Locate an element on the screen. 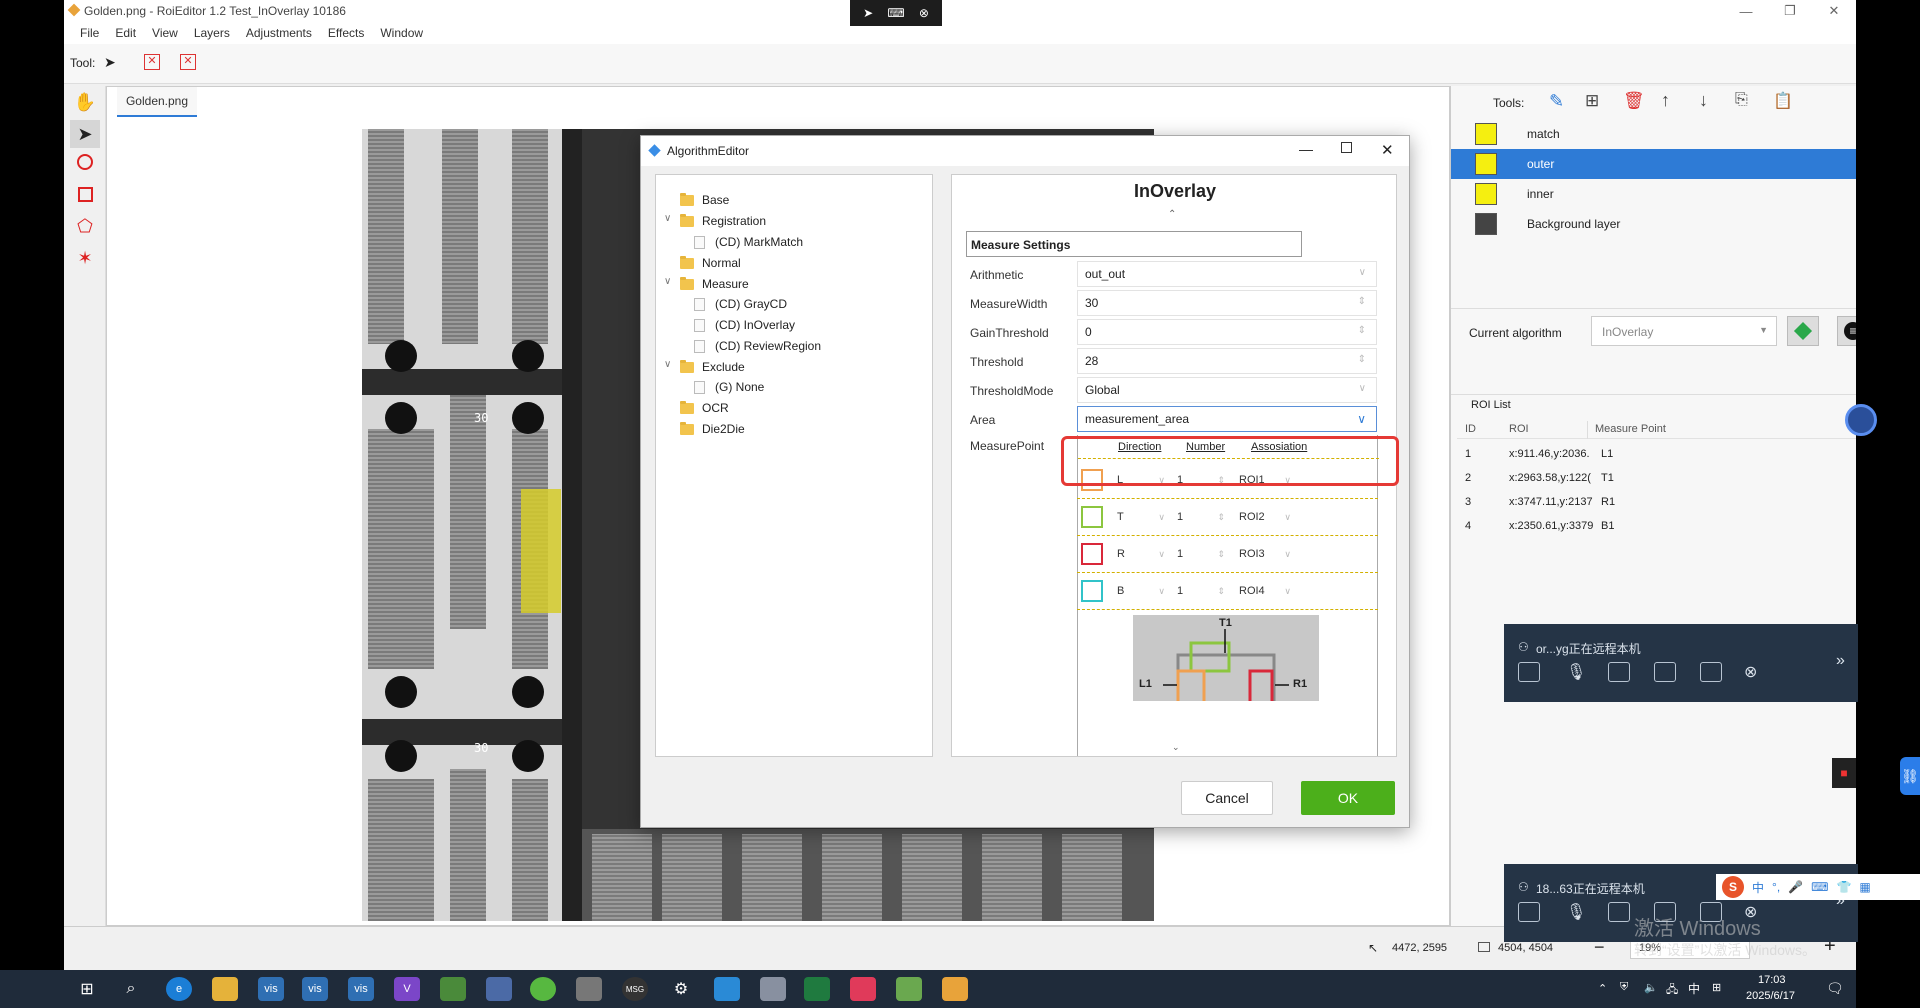 The height and width of the screenshot is (1008, 1920). floating-assistant-icon is located at coordinates (1861, 420).